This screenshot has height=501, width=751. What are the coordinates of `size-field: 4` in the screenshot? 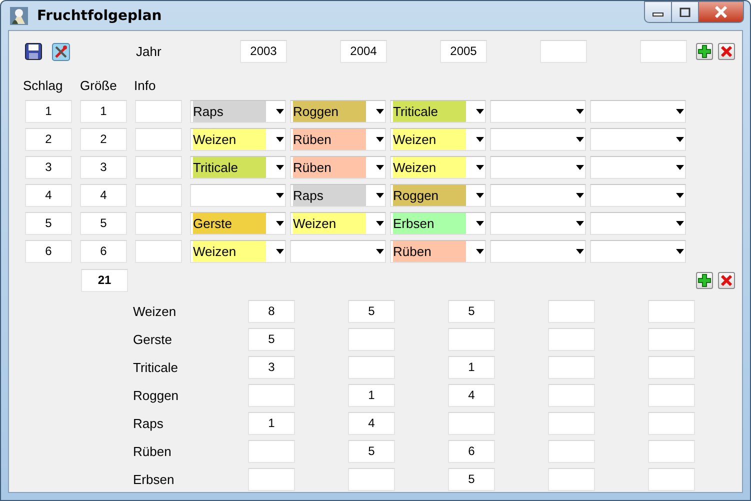 It's located at (103, 195).